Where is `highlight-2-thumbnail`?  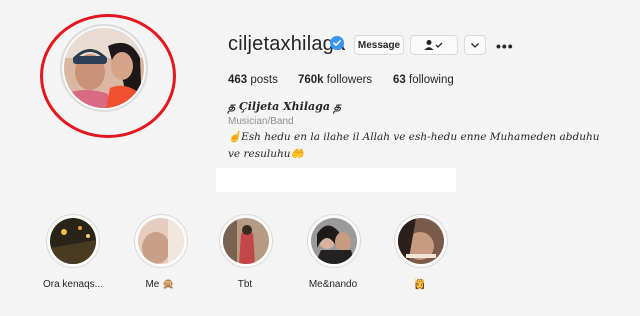
highlight-2-thumbnail is located at coordinates (161, 241).